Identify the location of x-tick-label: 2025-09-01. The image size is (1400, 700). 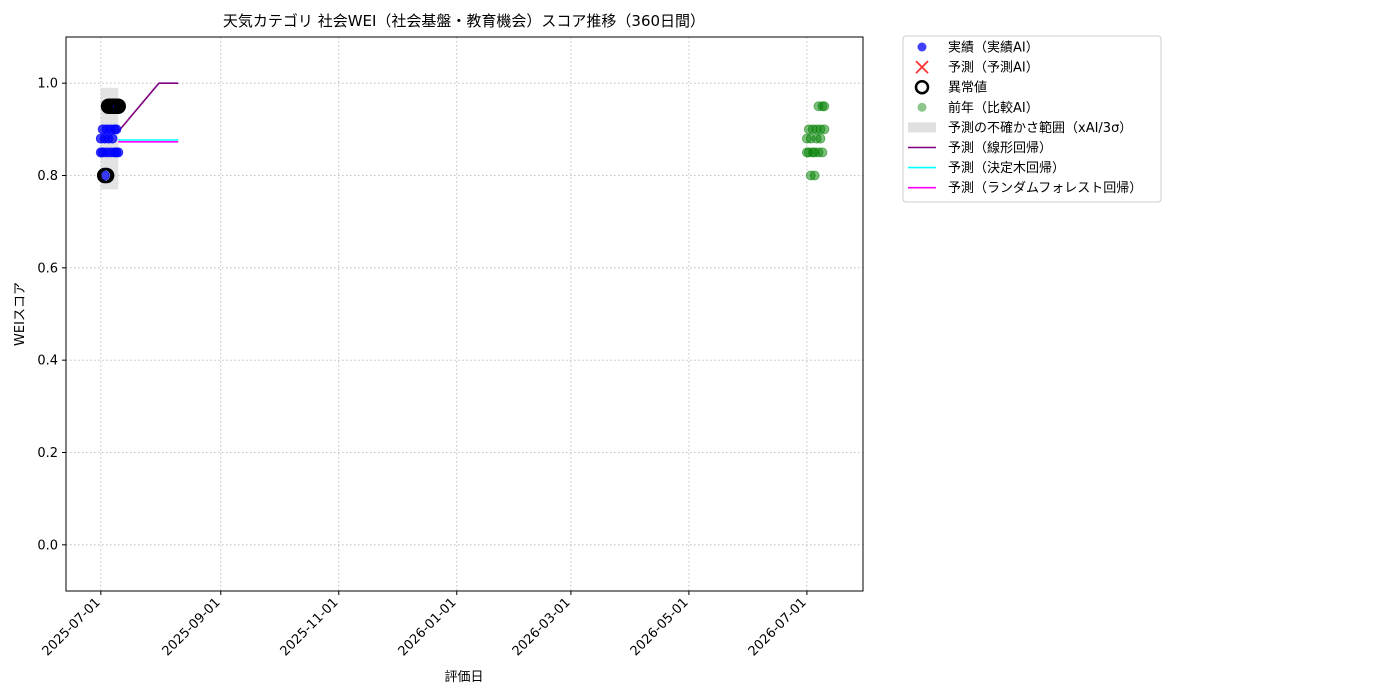
(192, 627).